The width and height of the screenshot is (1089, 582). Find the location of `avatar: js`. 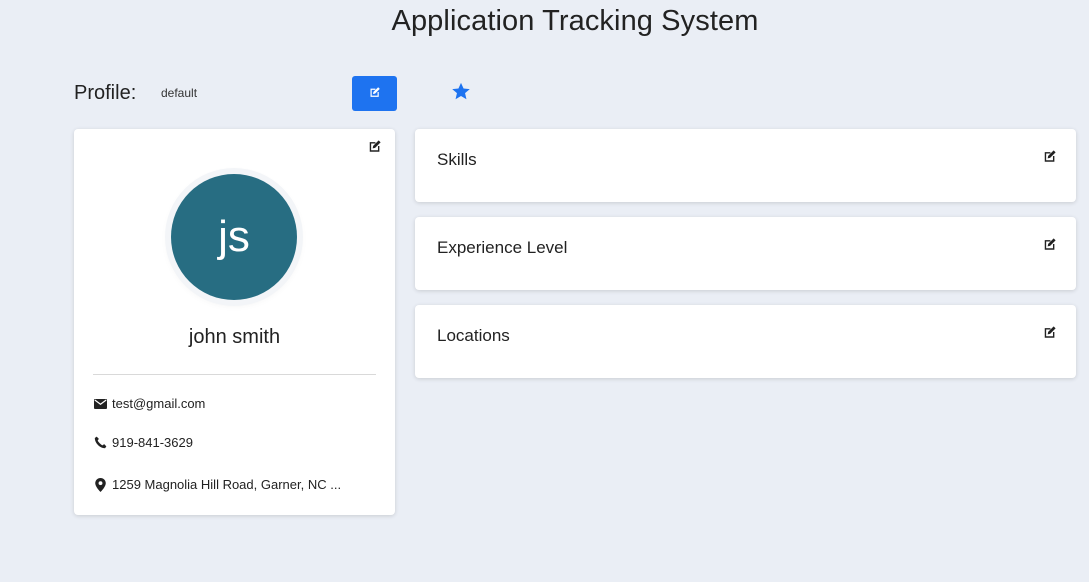

avatar: js is located at coordinates (234, 237).